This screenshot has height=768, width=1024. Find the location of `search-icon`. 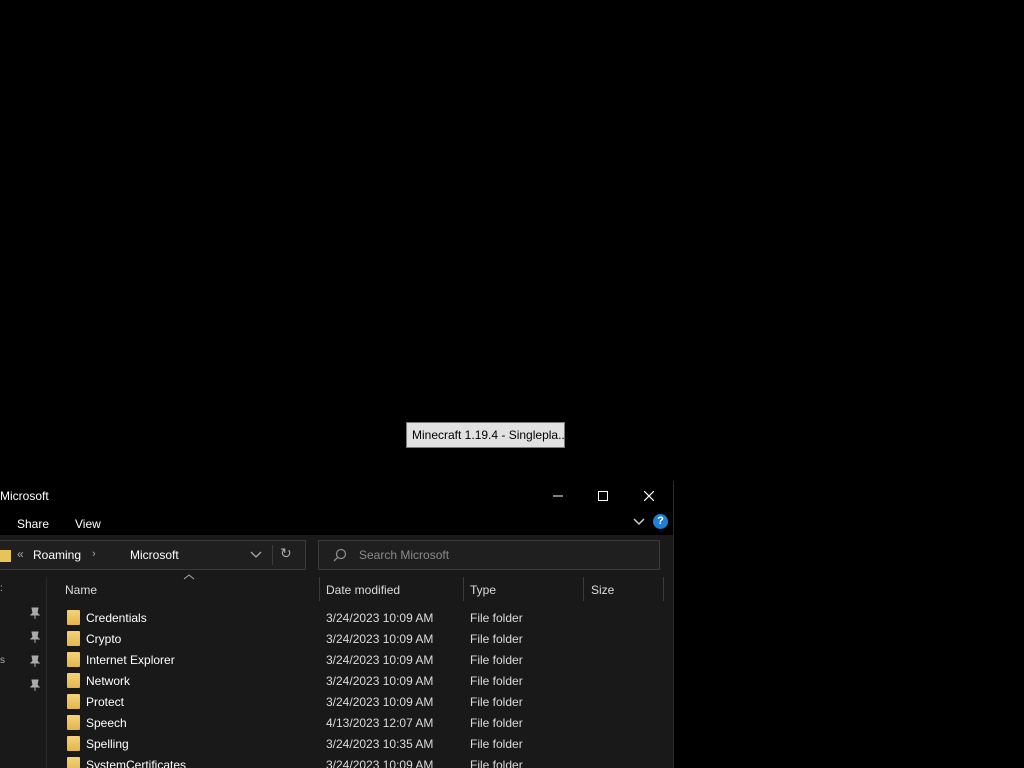

search-icon is located at coordinates (340, 555).